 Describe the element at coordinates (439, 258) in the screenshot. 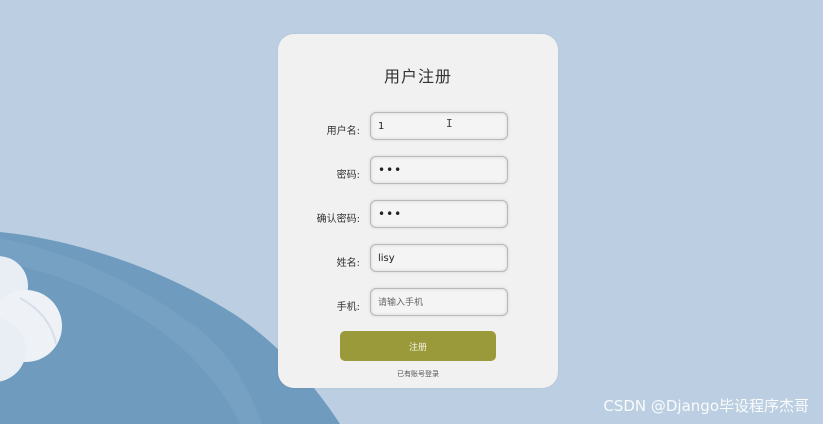

I see `name-input` at that location.